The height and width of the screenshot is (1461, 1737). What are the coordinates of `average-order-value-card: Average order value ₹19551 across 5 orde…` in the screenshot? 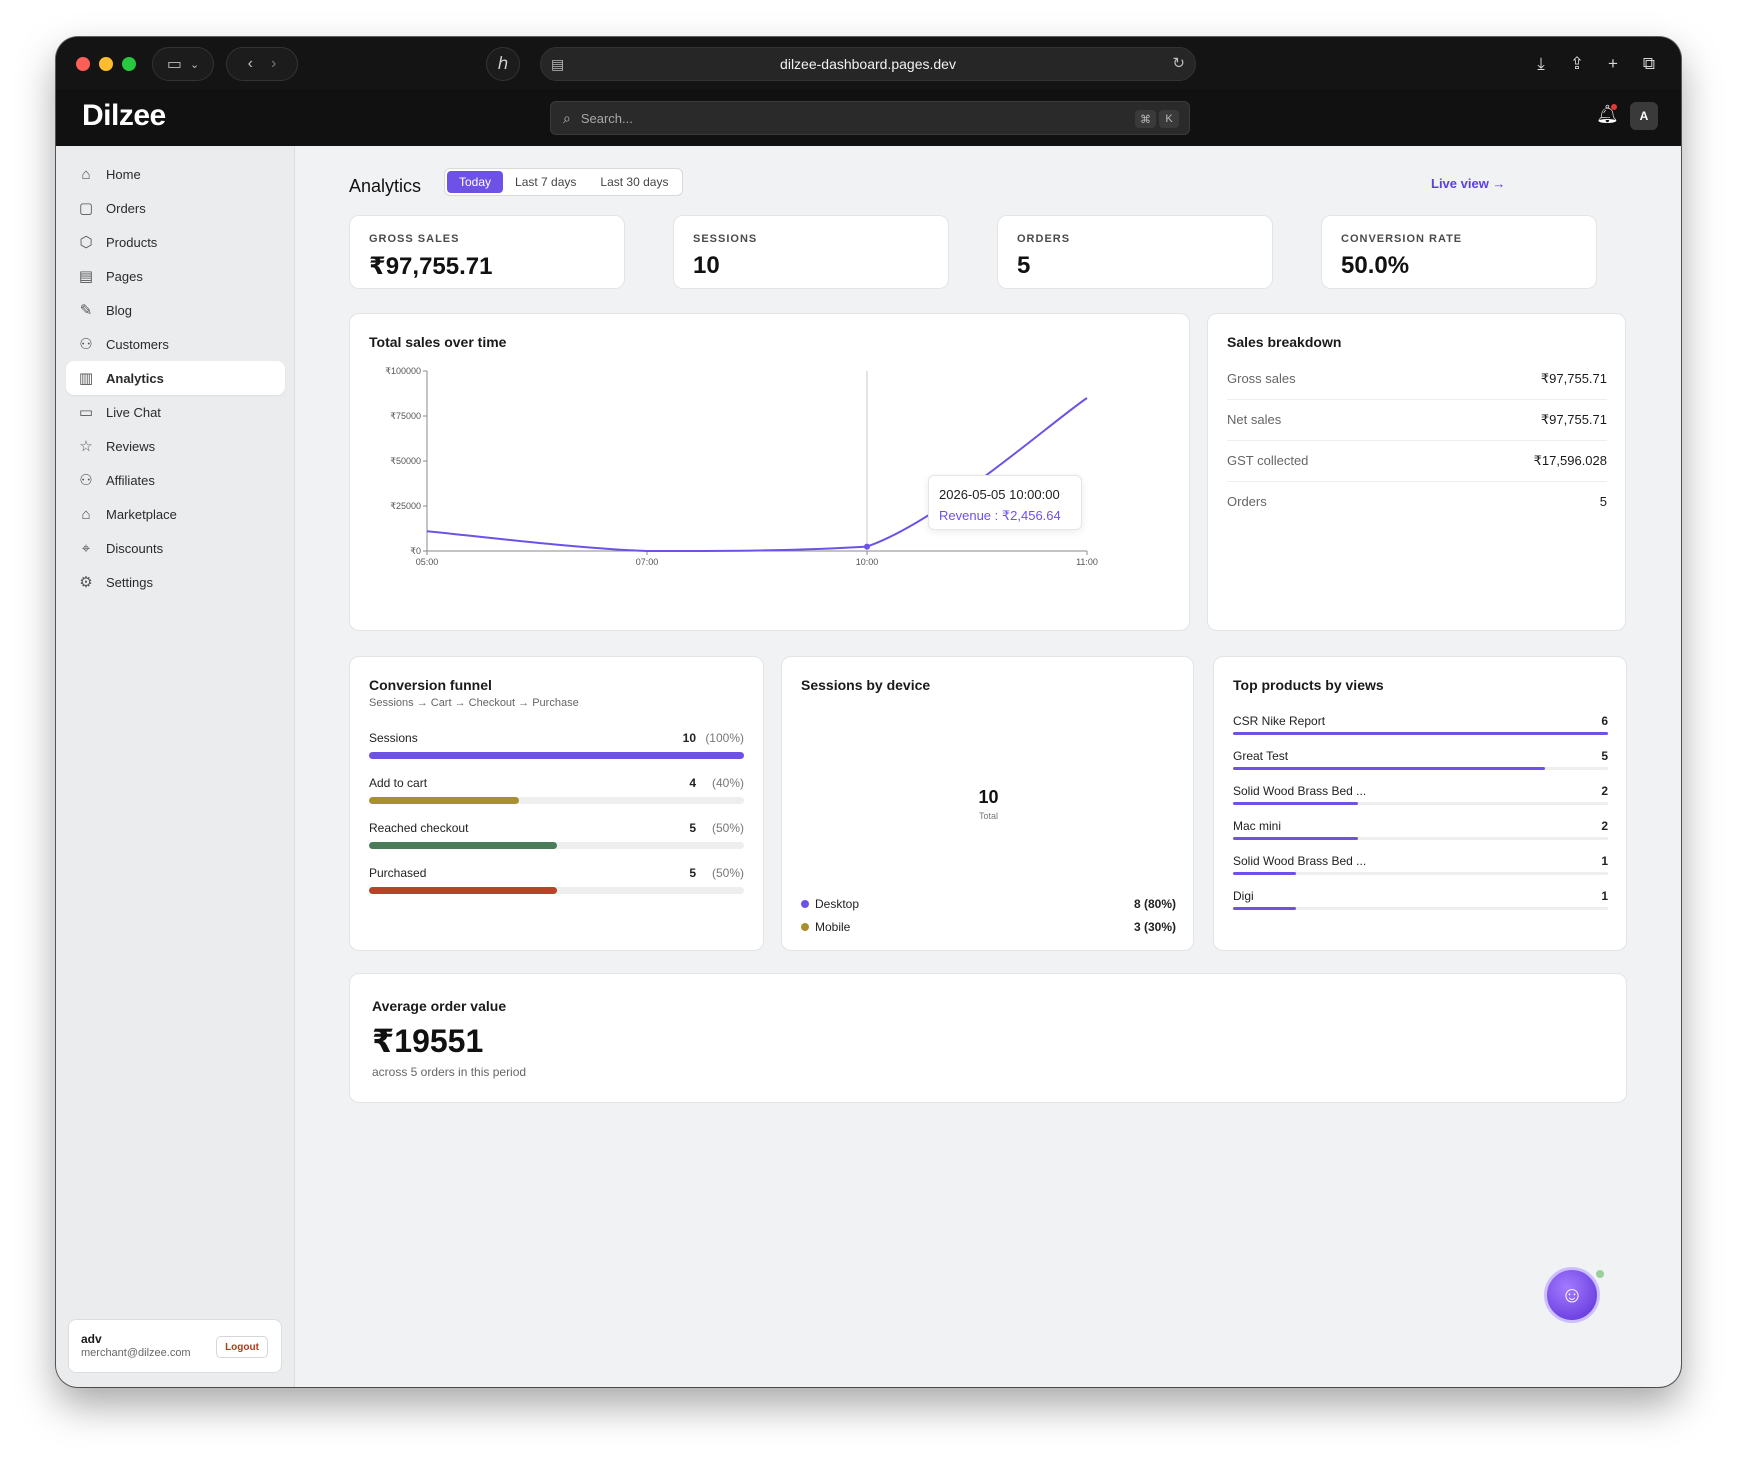 It's located at (988, 1038).